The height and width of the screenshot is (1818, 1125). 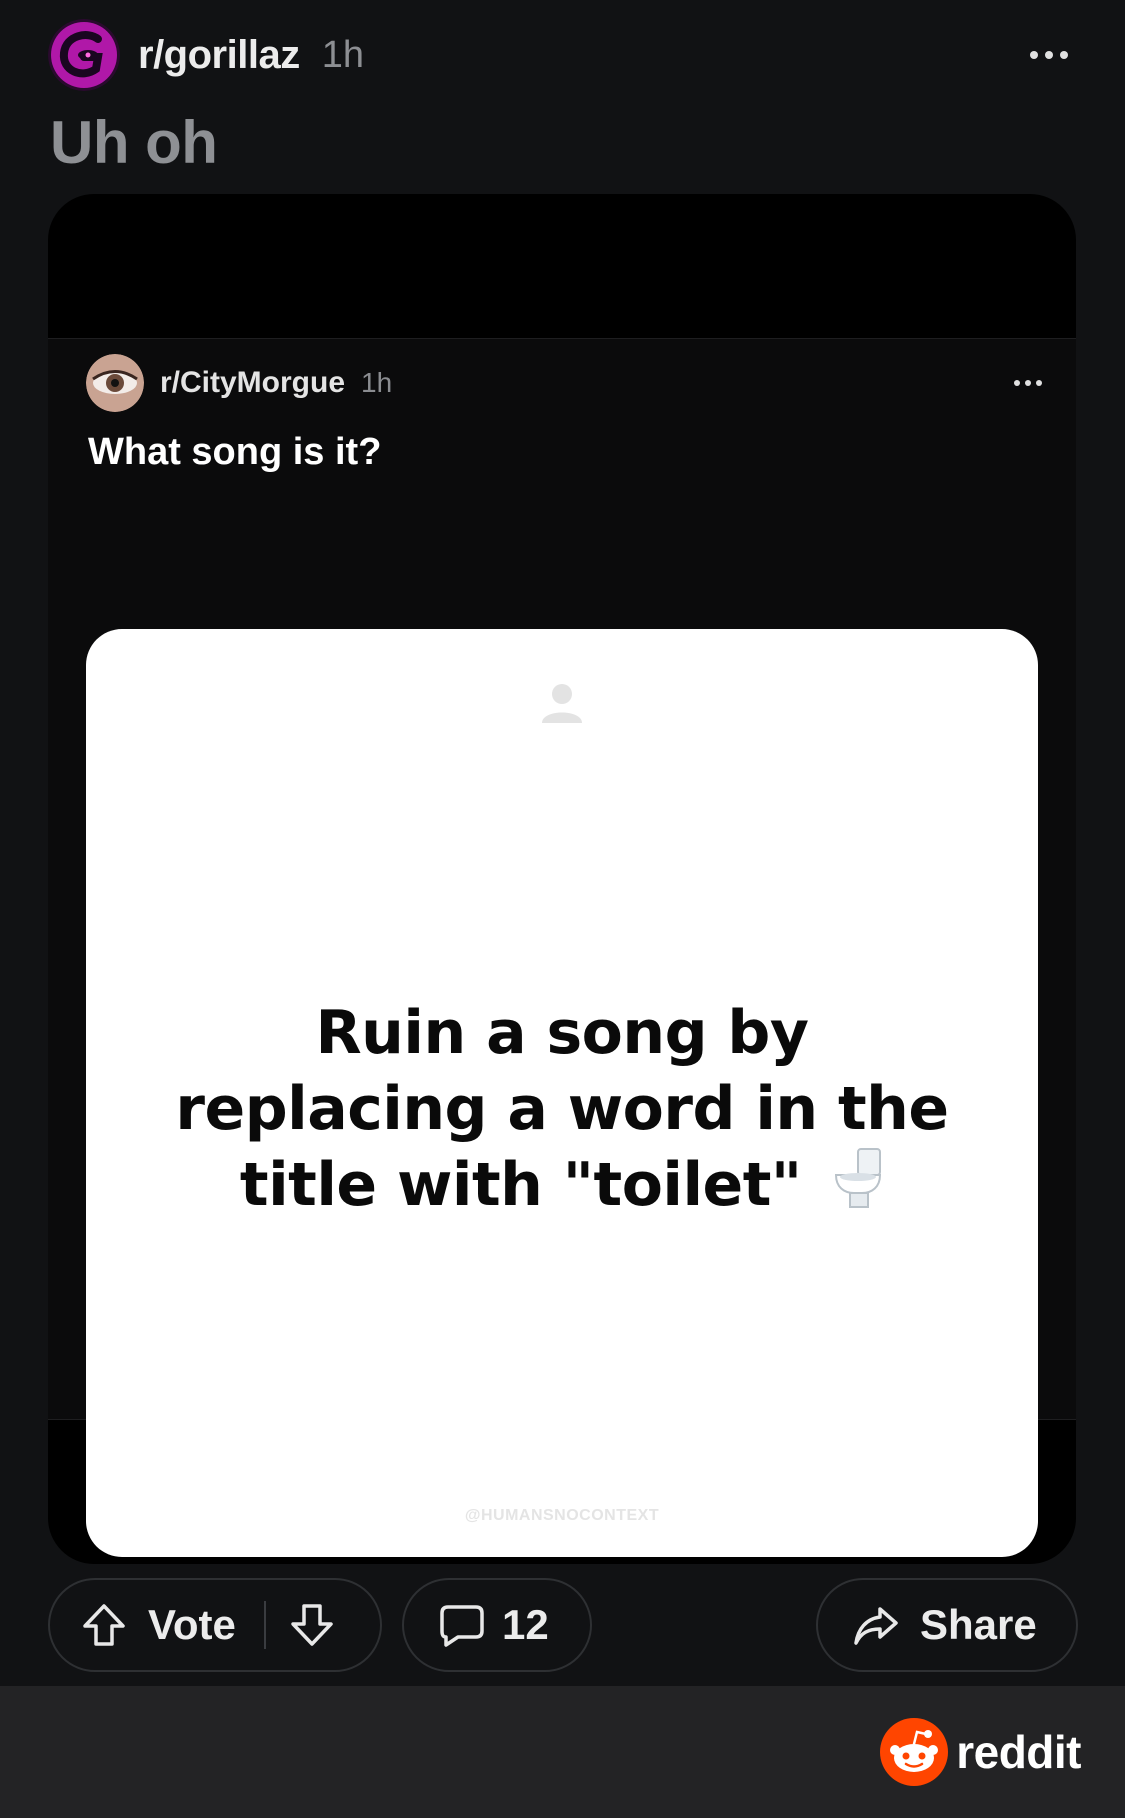 What do you see at coordinates (134, 142) in the screenshot?
I see `post-title: Uh oh` at bounding box center [134, 142].